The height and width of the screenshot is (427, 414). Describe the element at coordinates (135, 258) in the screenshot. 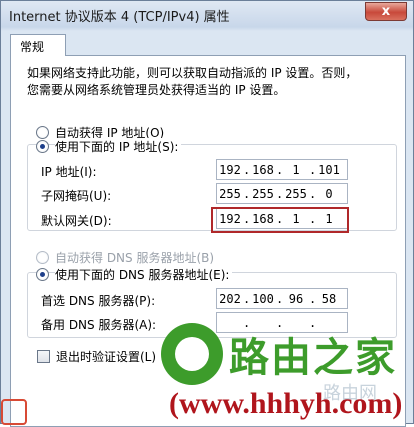

I see `auto-dns-label: 自动获得 DNS 服务器地址(B)` at that location.